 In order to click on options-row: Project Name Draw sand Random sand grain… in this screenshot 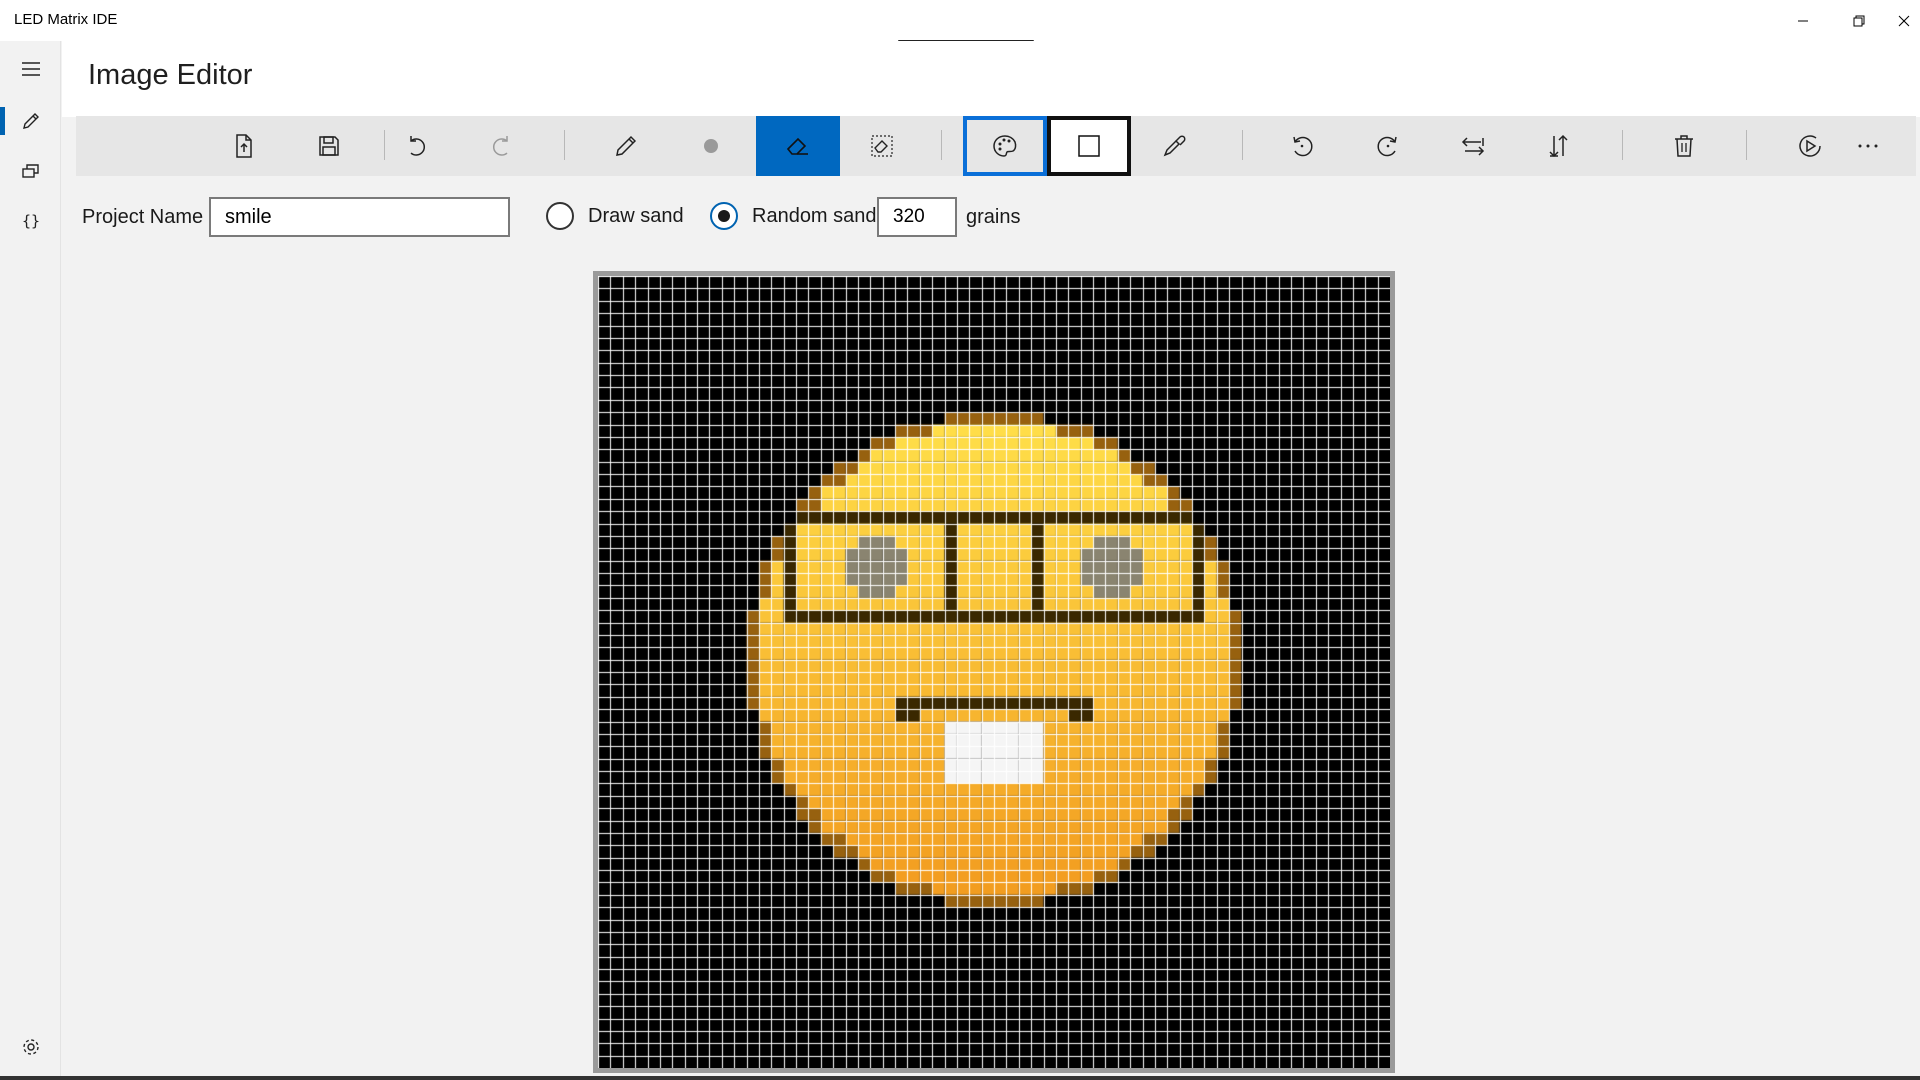, I will do `click(996, 221)`.